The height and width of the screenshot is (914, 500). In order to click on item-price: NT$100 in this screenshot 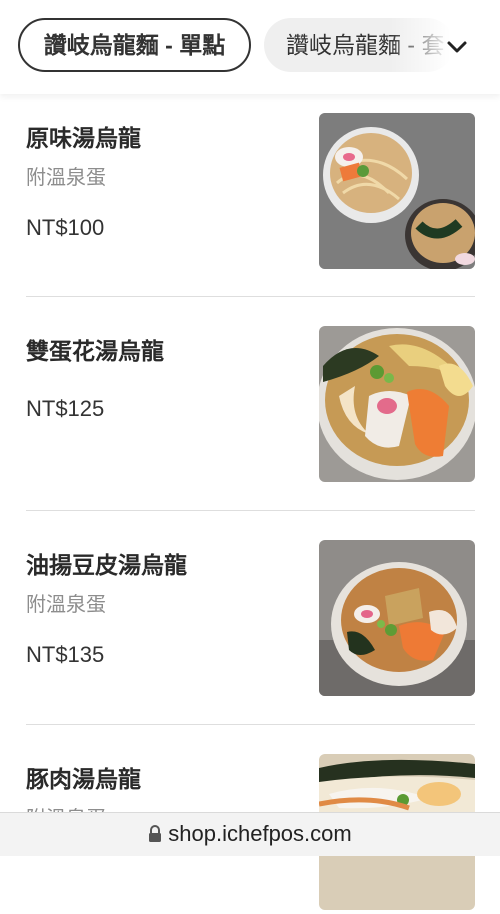, I will do `click(65, 227)`.